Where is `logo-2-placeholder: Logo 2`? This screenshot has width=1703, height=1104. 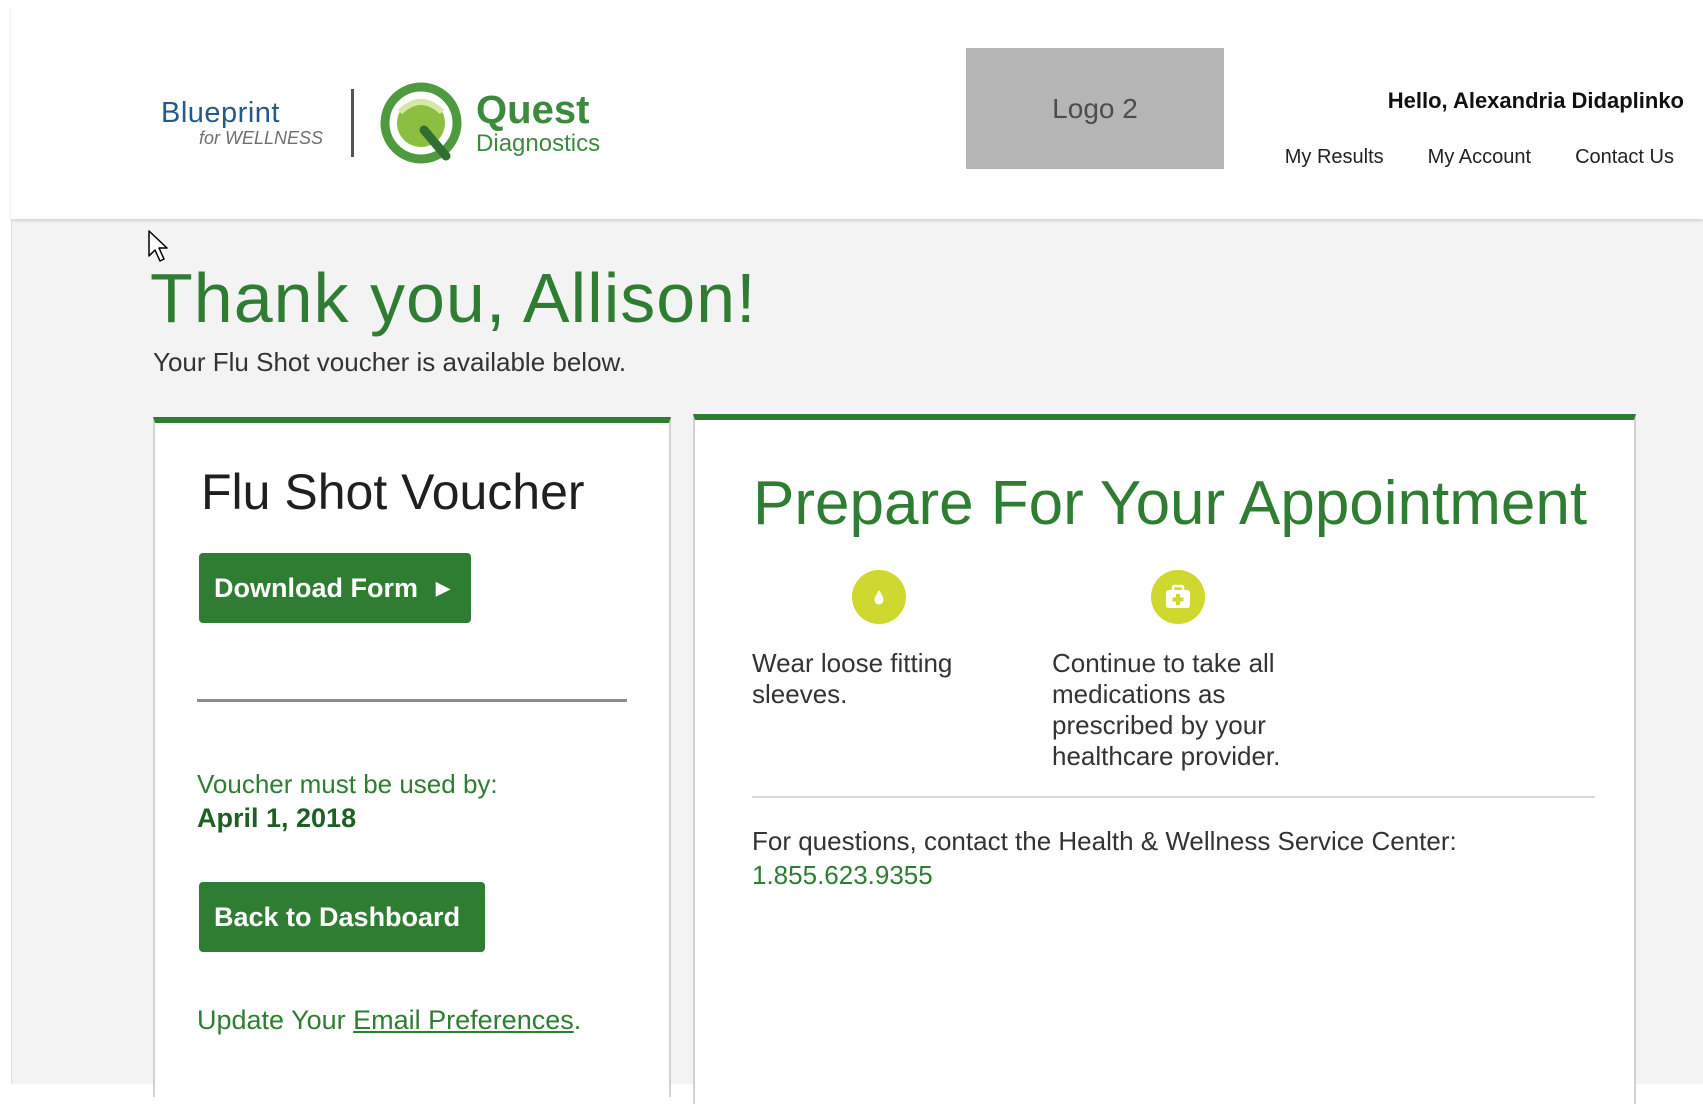
logo-2-placeholder: Logo 2 is located at coordinates (1095, 108).